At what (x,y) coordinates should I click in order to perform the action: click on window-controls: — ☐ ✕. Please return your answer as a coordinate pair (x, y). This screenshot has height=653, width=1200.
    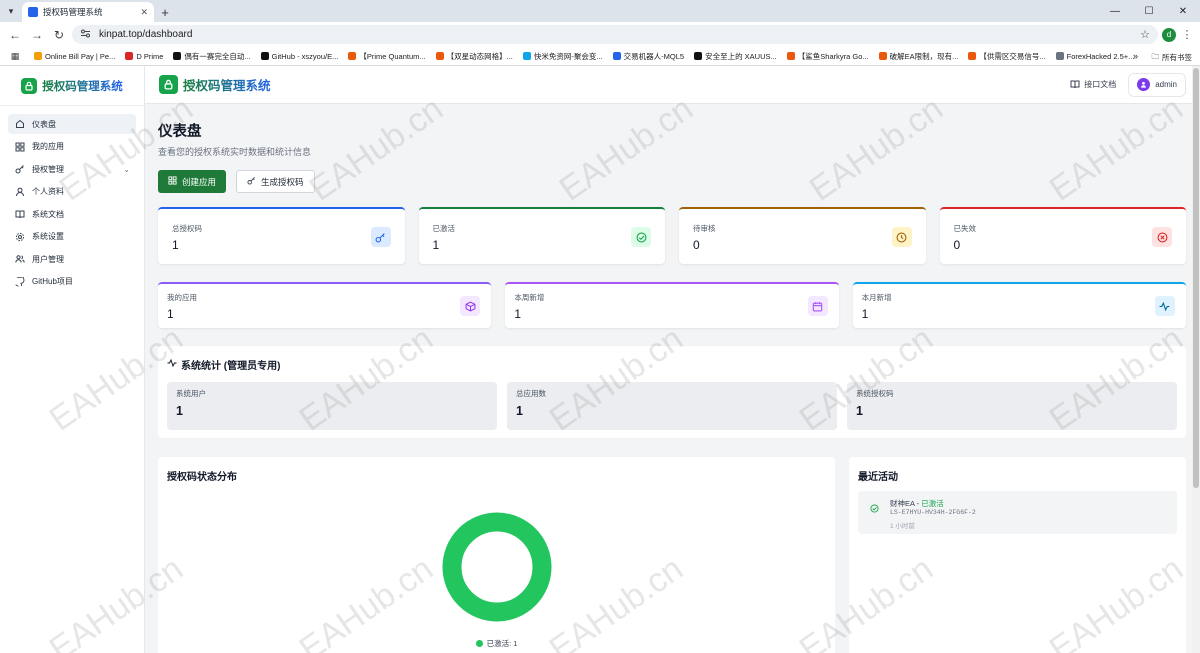
    Looking at the image, I should click on (1149, 11).